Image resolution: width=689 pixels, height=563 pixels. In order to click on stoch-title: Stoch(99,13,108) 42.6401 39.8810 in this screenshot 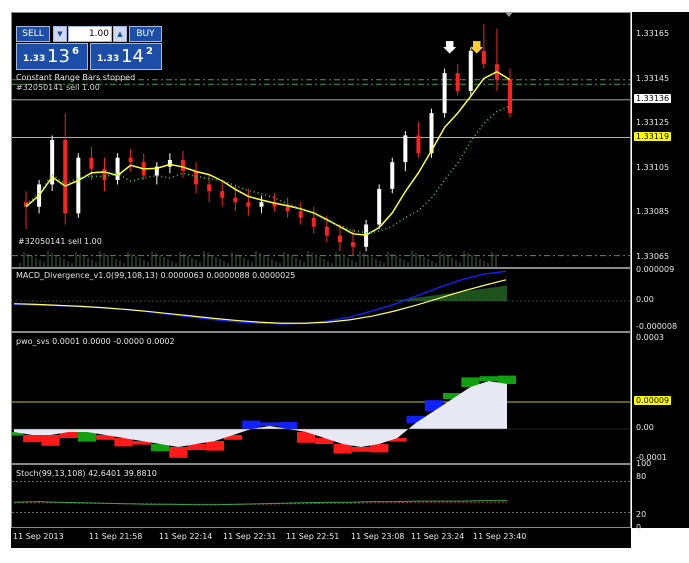, I will do `click(86, 473)`.